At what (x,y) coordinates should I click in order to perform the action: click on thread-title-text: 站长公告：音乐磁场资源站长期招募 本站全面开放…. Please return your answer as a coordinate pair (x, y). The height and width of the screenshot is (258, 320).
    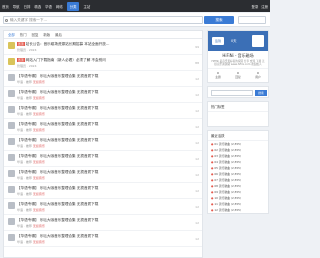
    Looking at the image, I should click on (68, 44).